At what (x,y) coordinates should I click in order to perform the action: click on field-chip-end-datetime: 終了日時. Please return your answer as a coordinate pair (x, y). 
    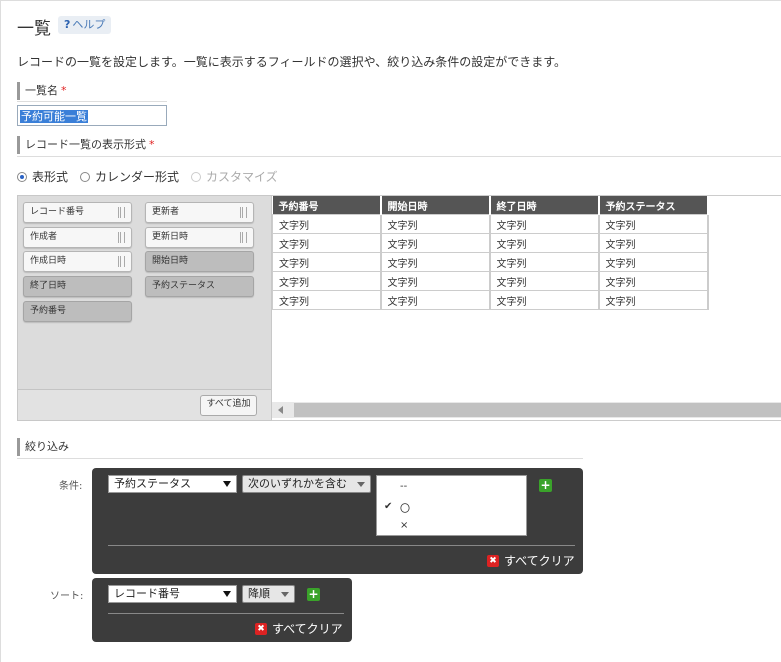
    Looking at the image, I should click on (77, 286).